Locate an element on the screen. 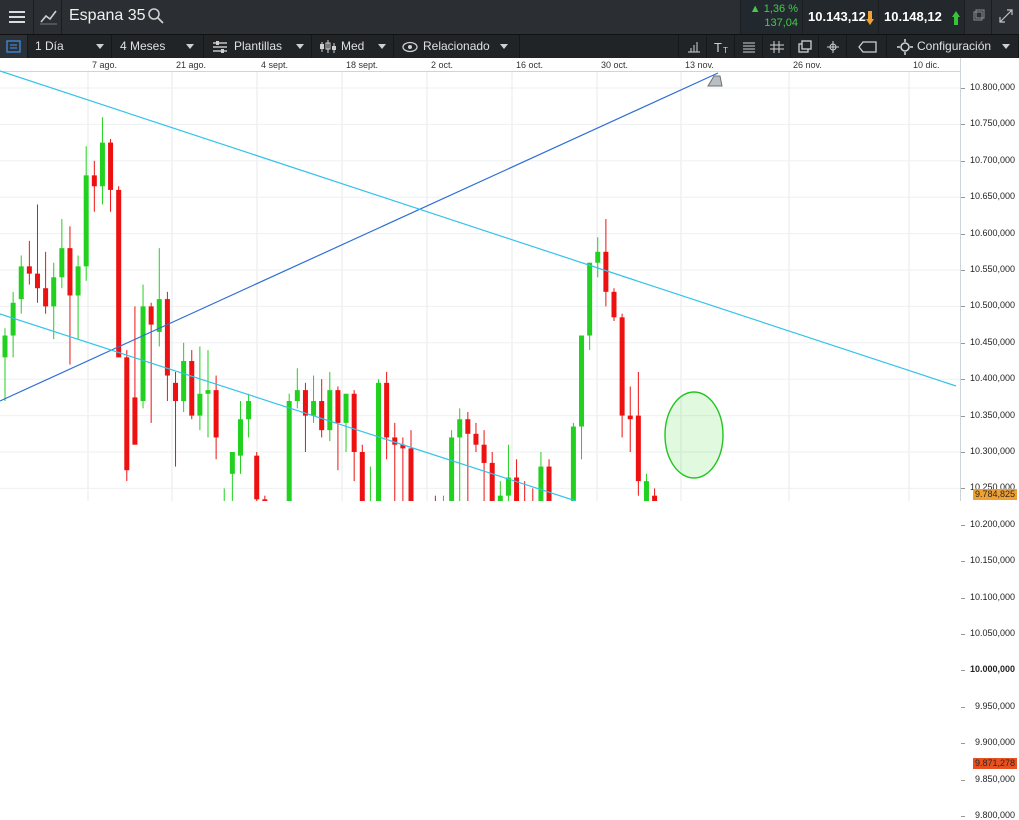  price-tick-label: 10.550,000 is located at coordinates (992, 269).